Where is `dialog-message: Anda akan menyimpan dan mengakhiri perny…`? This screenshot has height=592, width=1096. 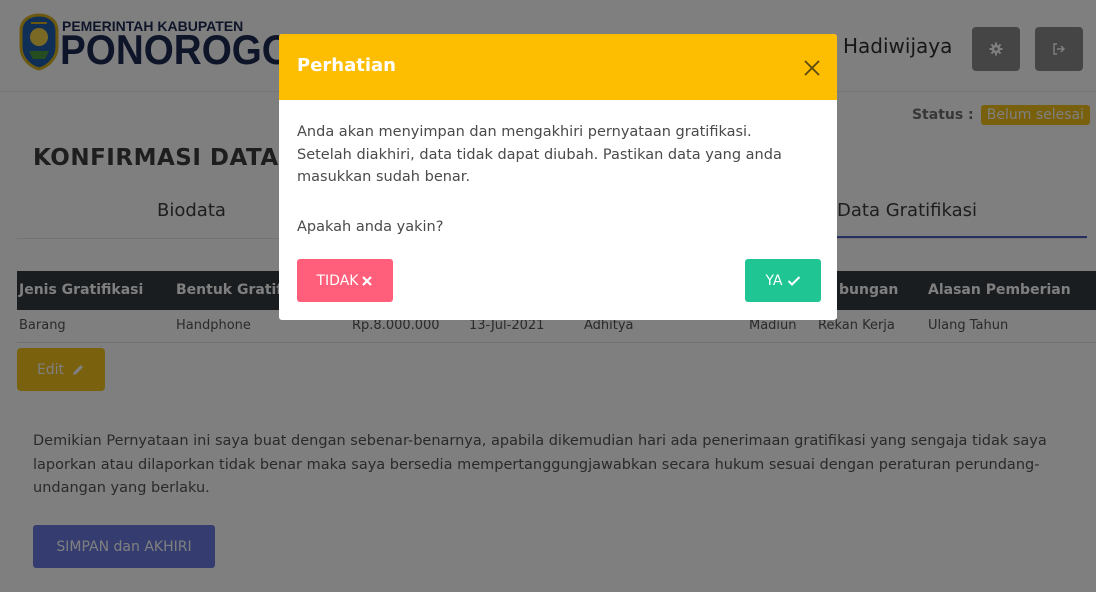
dialog-message: Anda akan menyimpan dan mengakhiri perny… is located at coordinates (539, 154).